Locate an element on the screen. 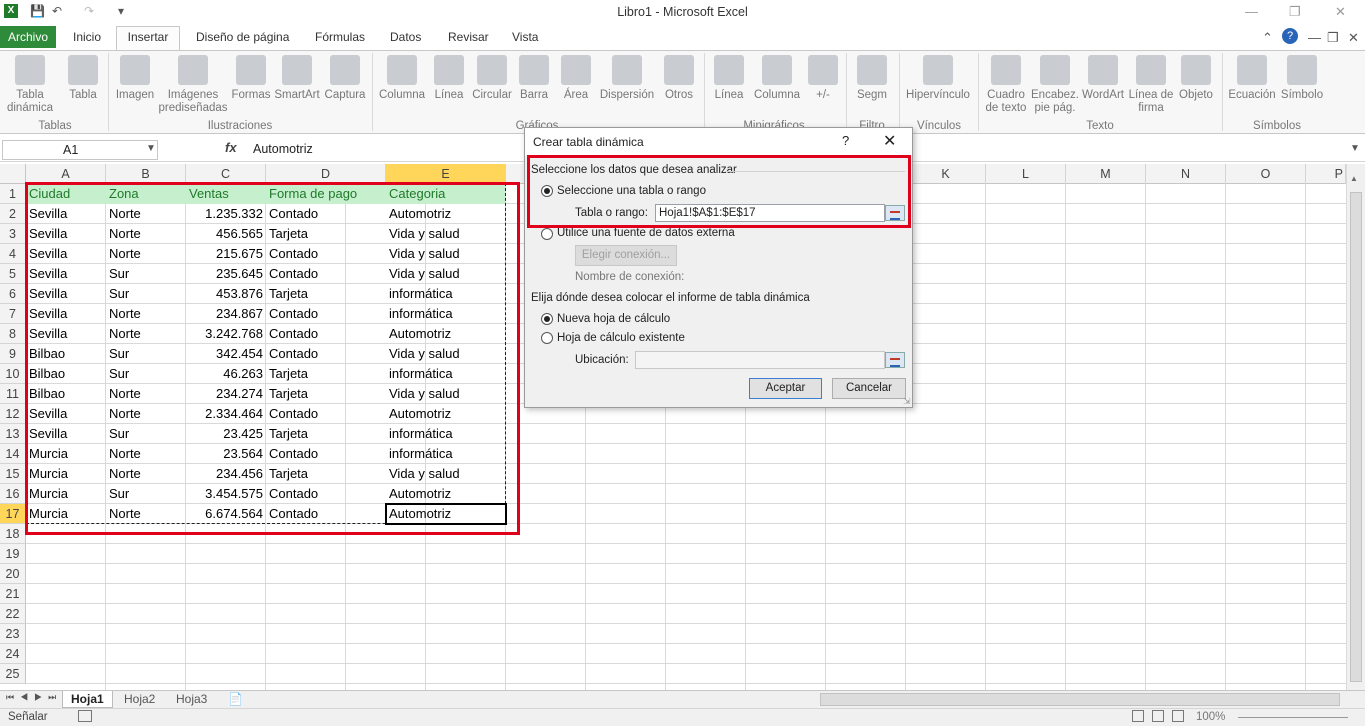 This screenshot has height=726, width=1365. clipart-button: Imágenes prediseñadas is located at coordinates (193, 85).